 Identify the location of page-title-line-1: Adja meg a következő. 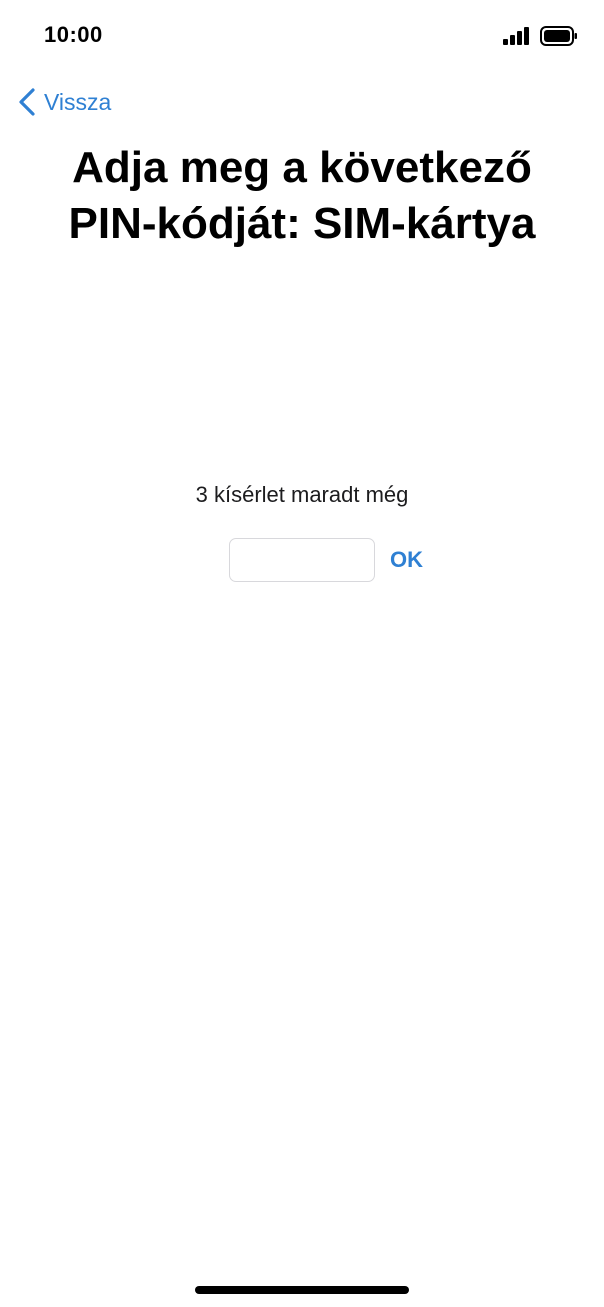
(302, 167).